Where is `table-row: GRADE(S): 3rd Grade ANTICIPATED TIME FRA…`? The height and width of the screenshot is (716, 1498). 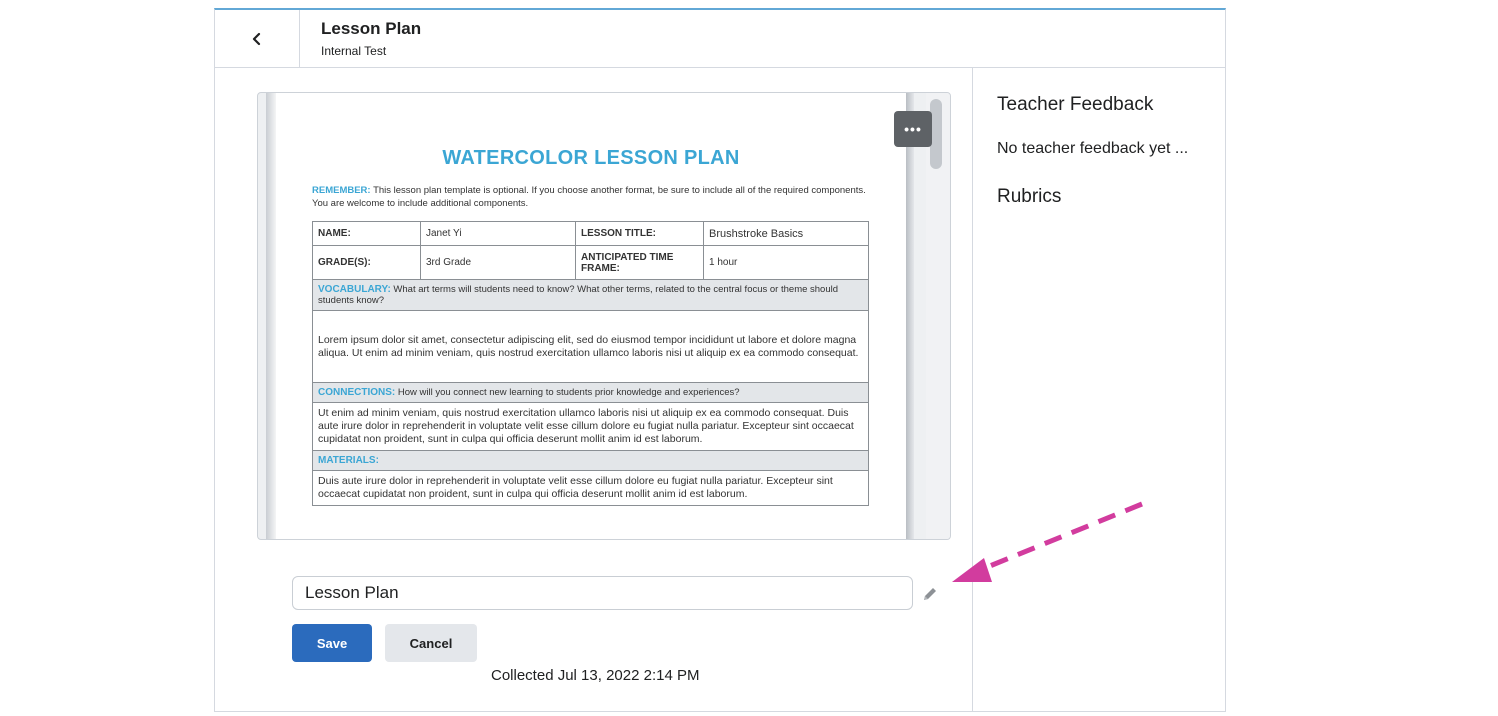
table-row: GRADE(S): 3rd Grade ANTICIPATED TIME FRA… is located at coordinates (590, 262).